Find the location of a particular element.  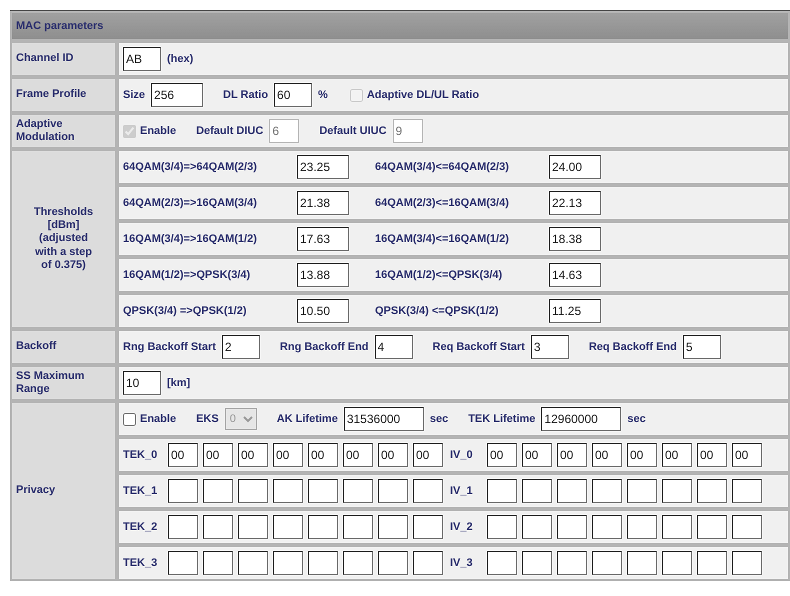

text-field: 60 is located at coordinates (293, 95).